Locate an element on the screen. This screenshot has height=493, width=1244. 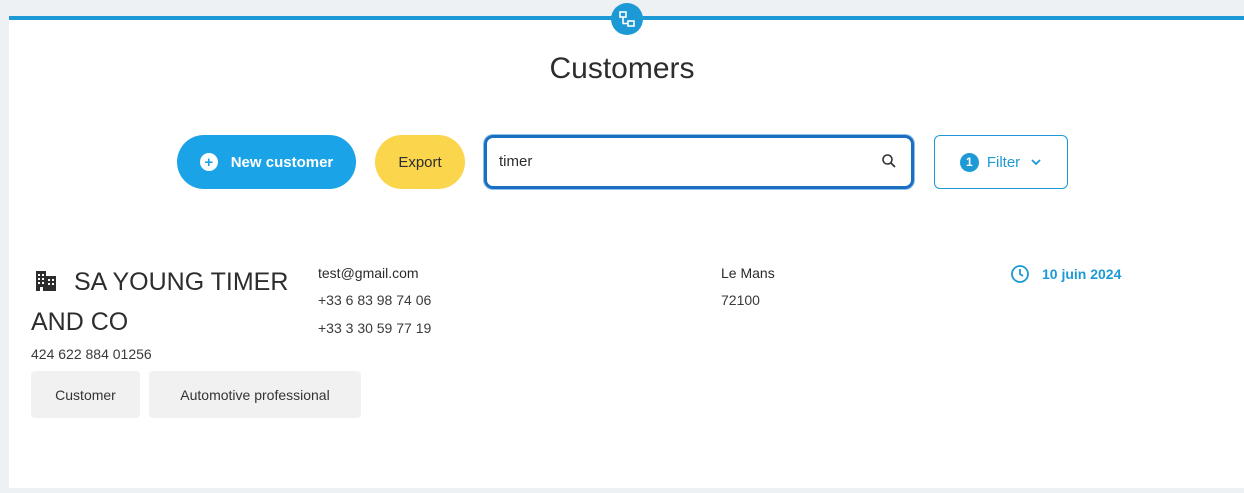
filter-label: Filter is located at coordinates (1003, 162).